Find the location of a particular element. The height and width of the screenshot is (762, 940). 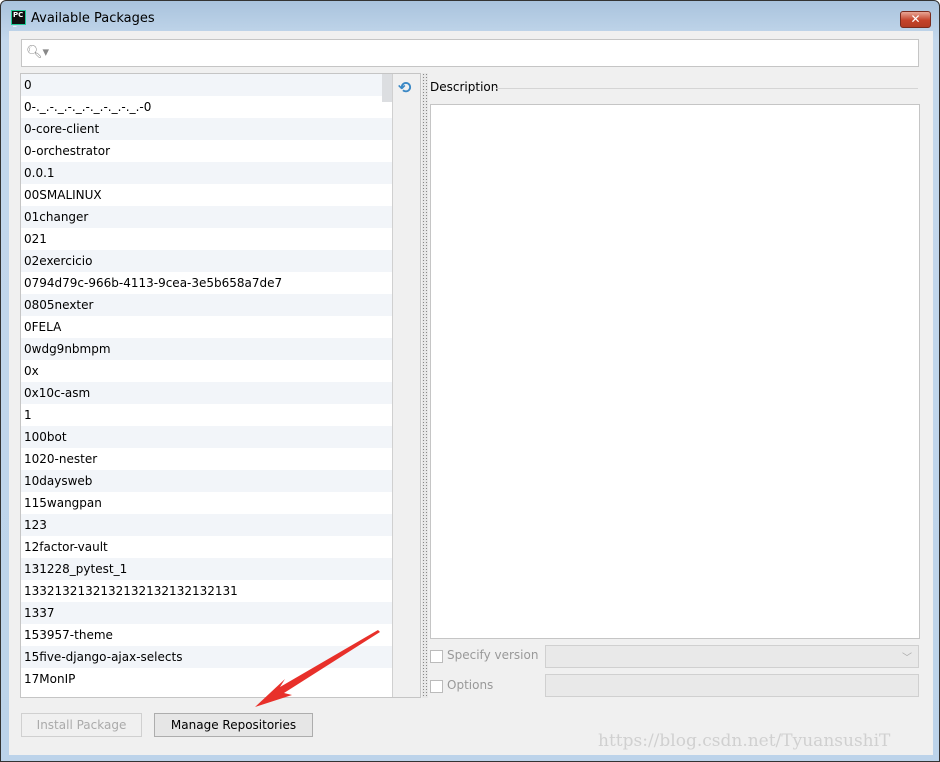

options-label: Options is located at coordinates (470, 685).